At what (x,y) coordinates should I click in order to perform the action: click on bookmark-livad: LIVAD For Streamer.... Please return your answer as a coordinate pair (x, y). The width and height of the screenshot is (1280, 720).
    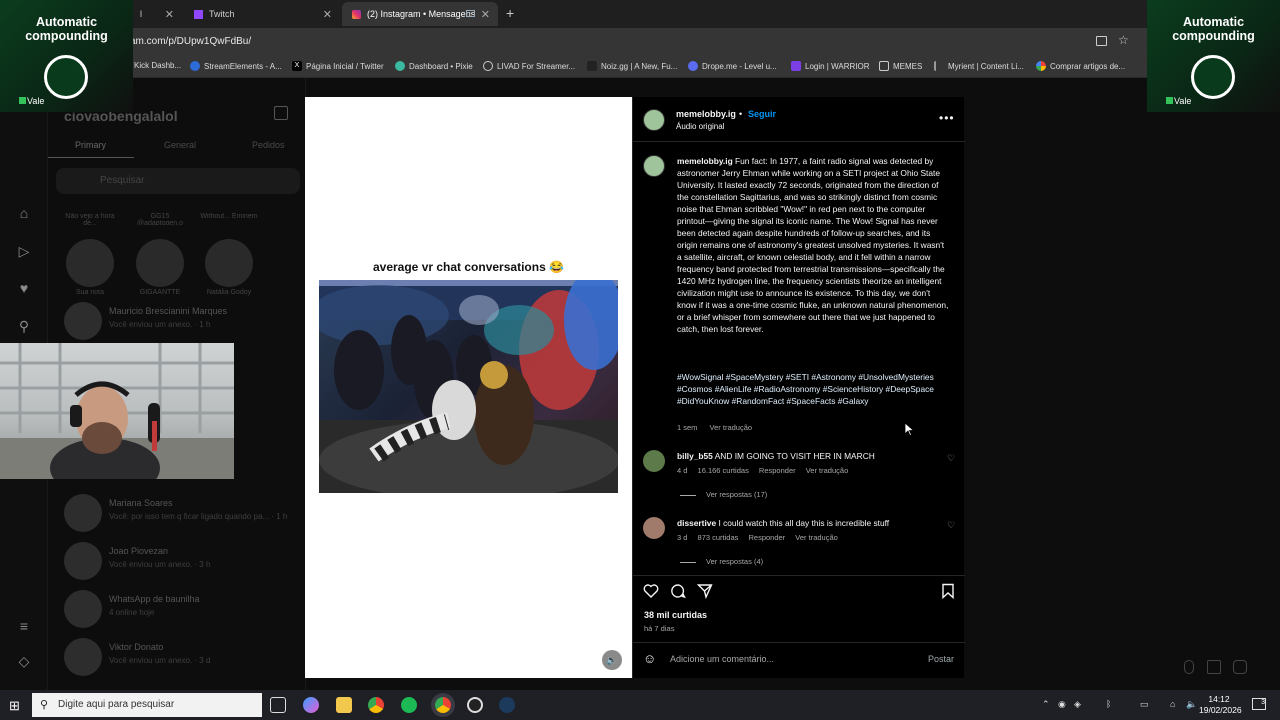
    Looking at the image, I should click on (529, 66).